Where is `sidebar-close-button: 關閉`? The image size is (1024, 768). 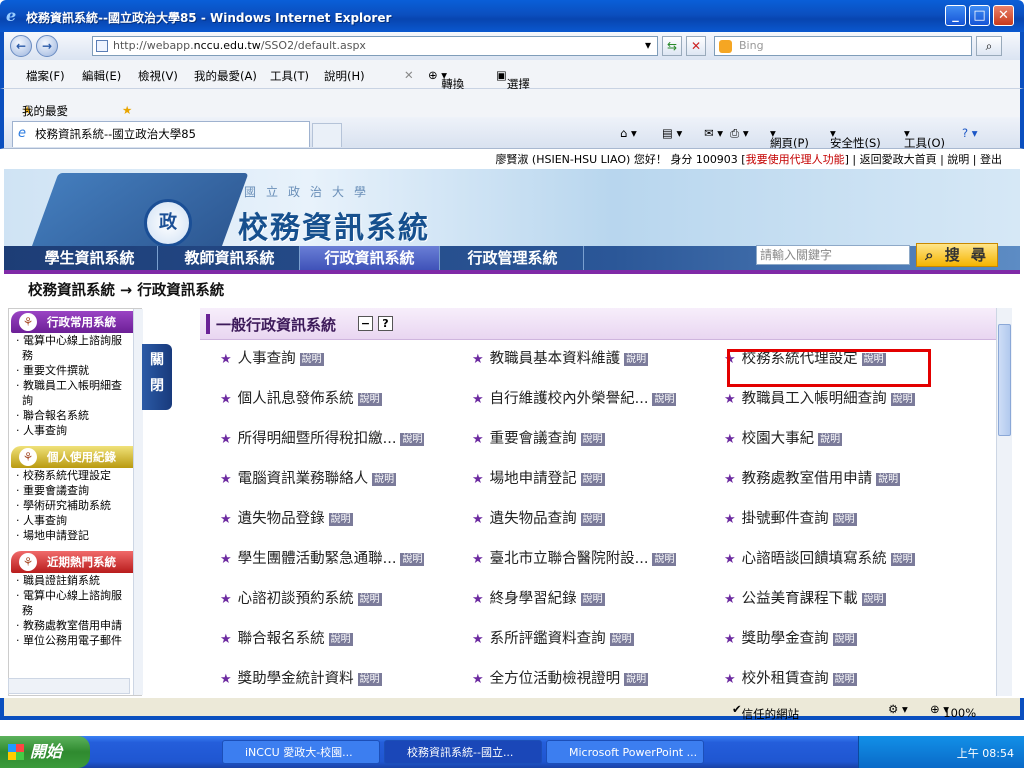 sidebar-close-button: 關閉 is located at coordinates (157, 377).